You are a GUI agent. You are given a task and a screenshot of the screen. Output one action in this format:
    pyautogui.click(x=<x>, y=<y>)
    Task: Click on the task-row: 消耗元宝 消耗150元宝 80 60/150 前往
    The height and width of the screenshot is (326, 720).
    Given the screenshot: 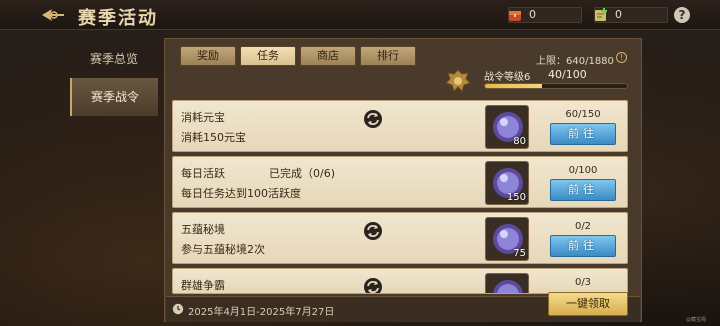 What is the action you would take?
    pyautogui.click(x=400, y=126)
    